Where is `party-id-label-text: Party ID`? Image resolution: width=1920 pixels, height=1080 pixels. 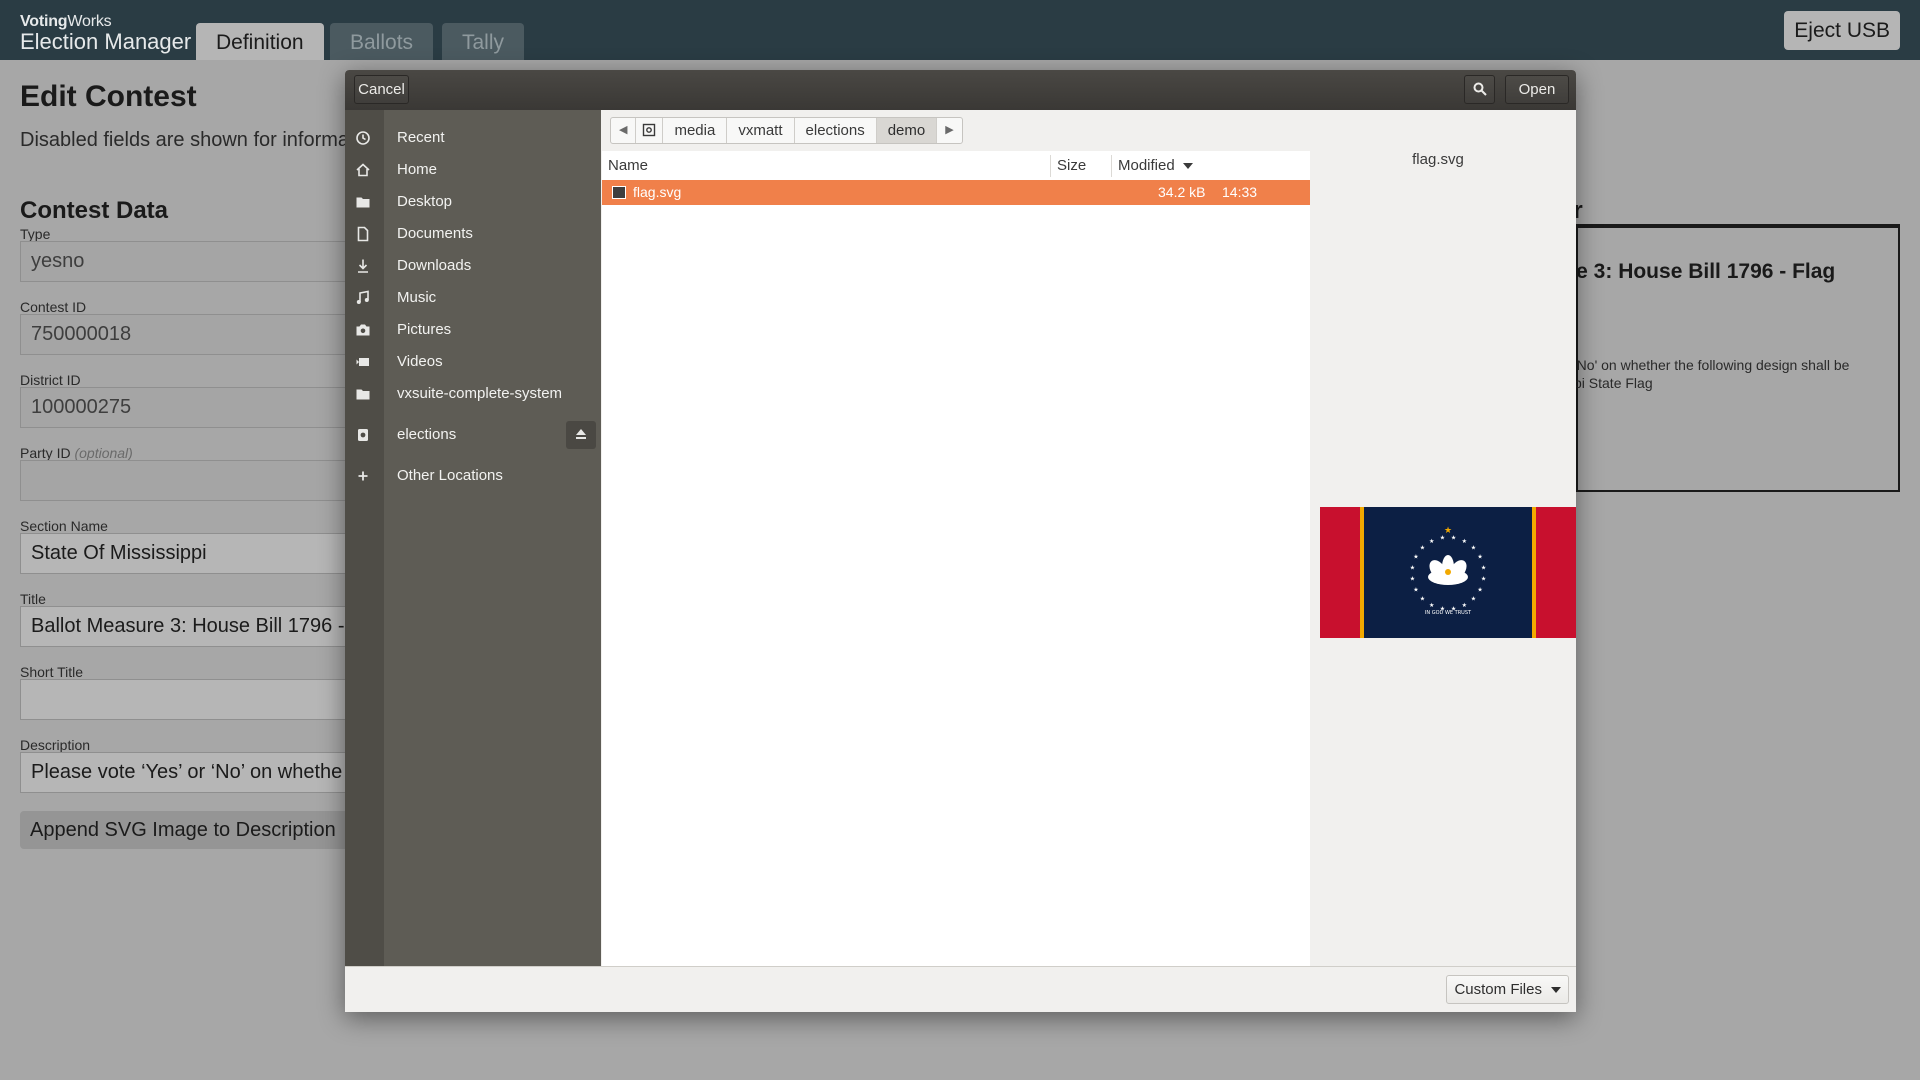 party-id-label-text: Party ID is located at coordinates (45, 453).